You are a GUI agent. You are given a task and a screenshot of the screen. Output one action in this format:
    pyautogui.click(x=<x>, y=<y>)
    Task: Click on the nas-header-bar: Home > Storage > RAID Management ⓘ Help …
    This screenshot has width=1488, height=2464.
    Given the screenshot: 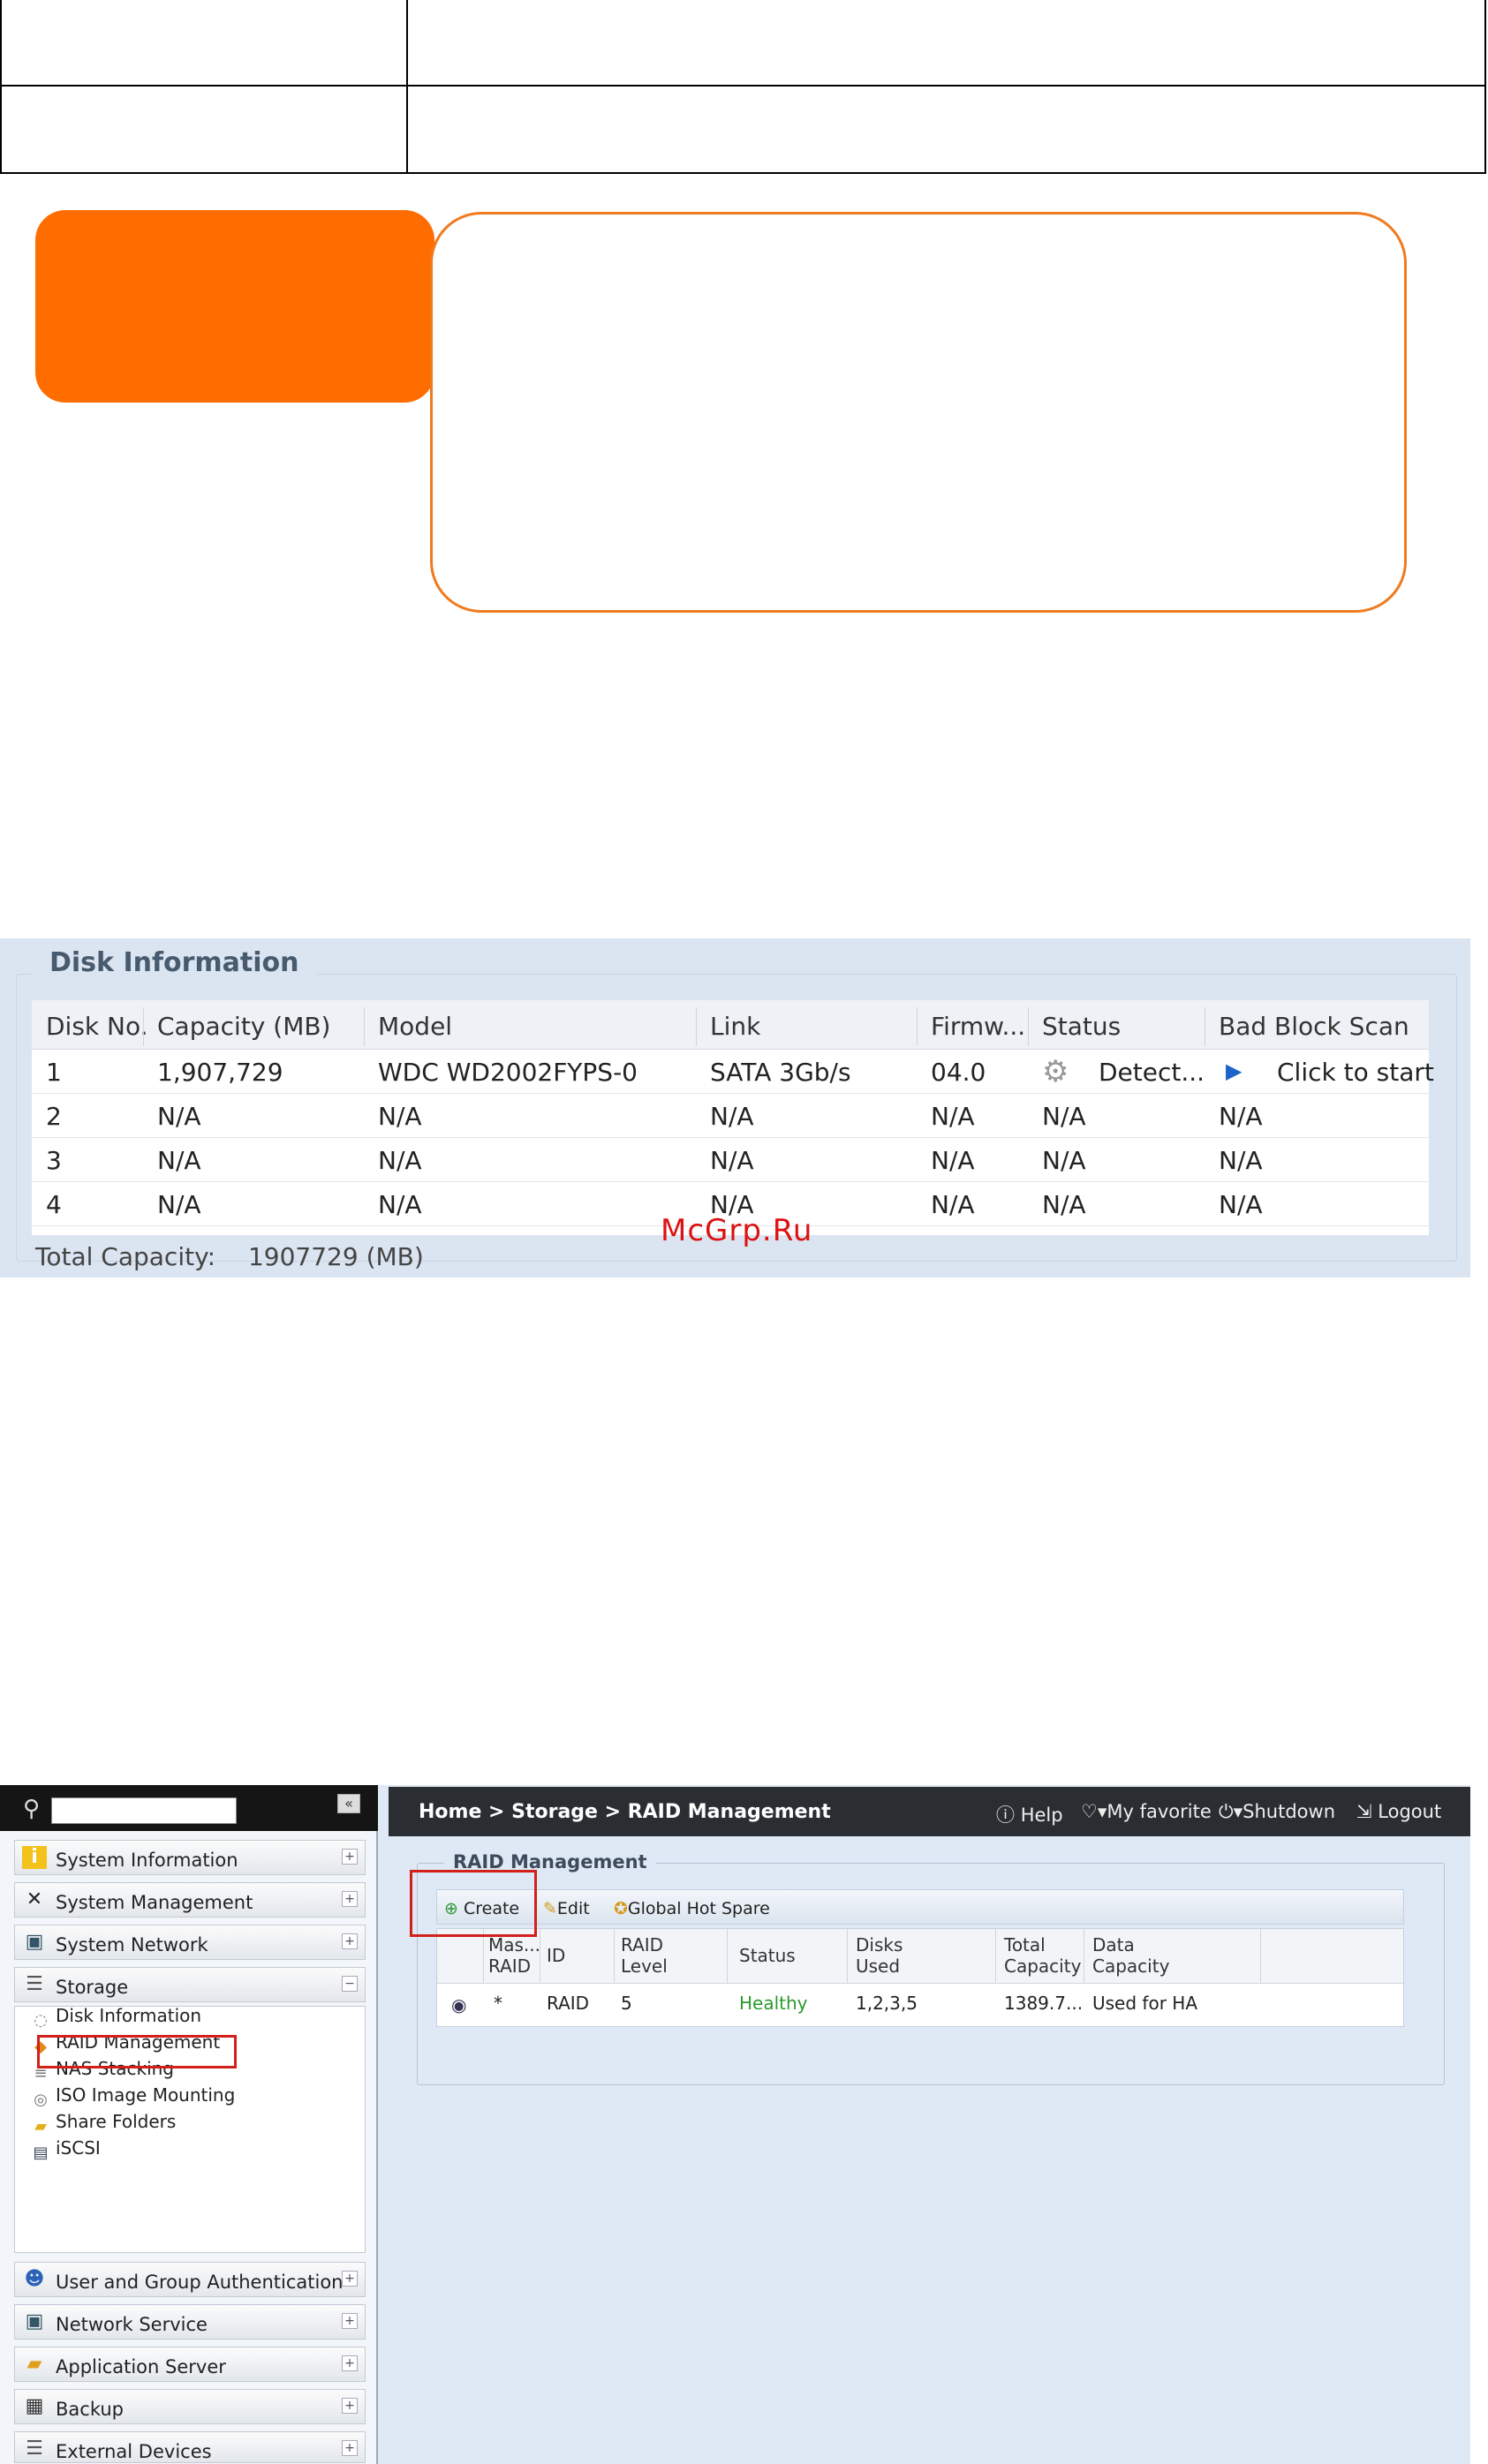 What is the action you would take?
    pyautogui.click(x=929, y=1811)
    